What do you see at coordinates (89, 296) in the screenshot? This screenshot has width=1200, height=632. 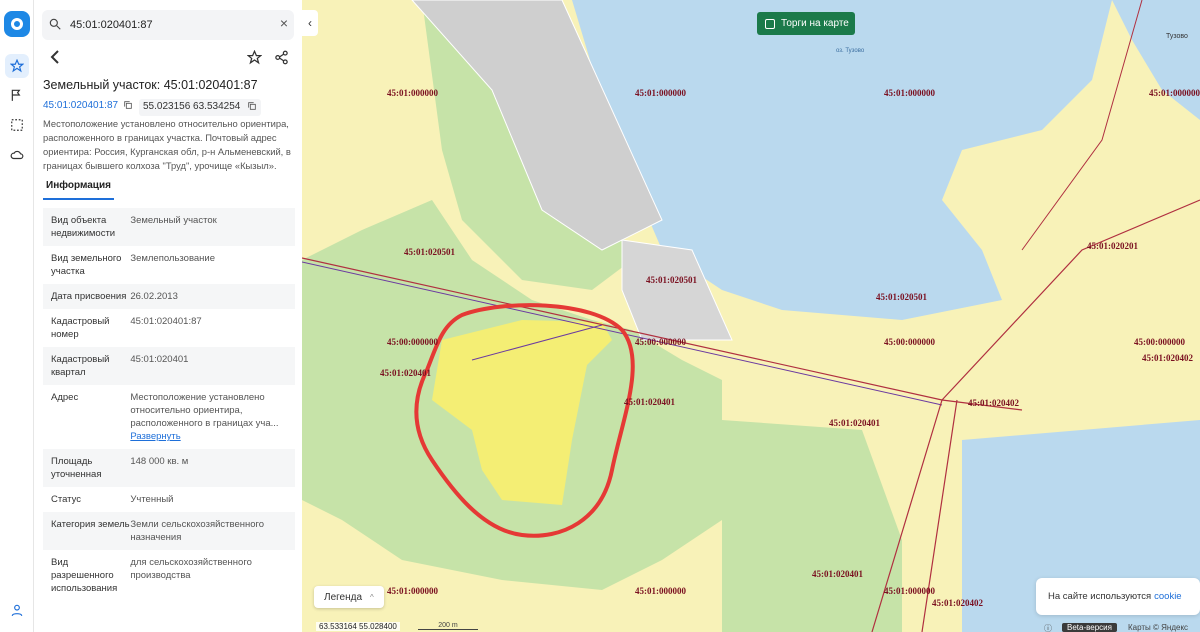 I see `attribute-key: Дата присвоения` at bounding box center [89, 296].